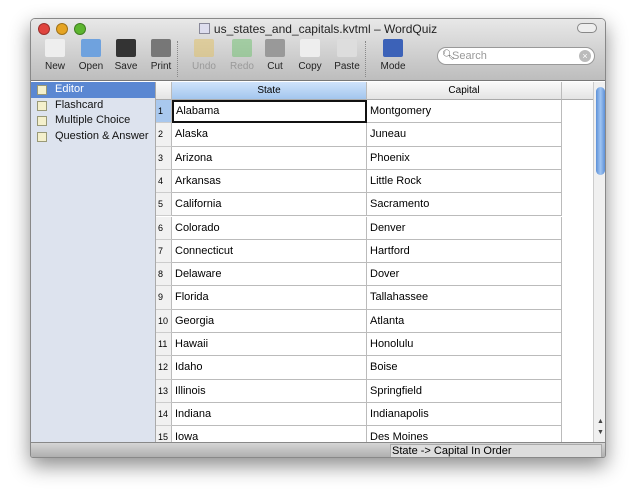 The width and height of the screenshot is (636, 500). Describe the element at coordinates (310, 54) in the screenshot. I see `copy-button: Copy` at that location.